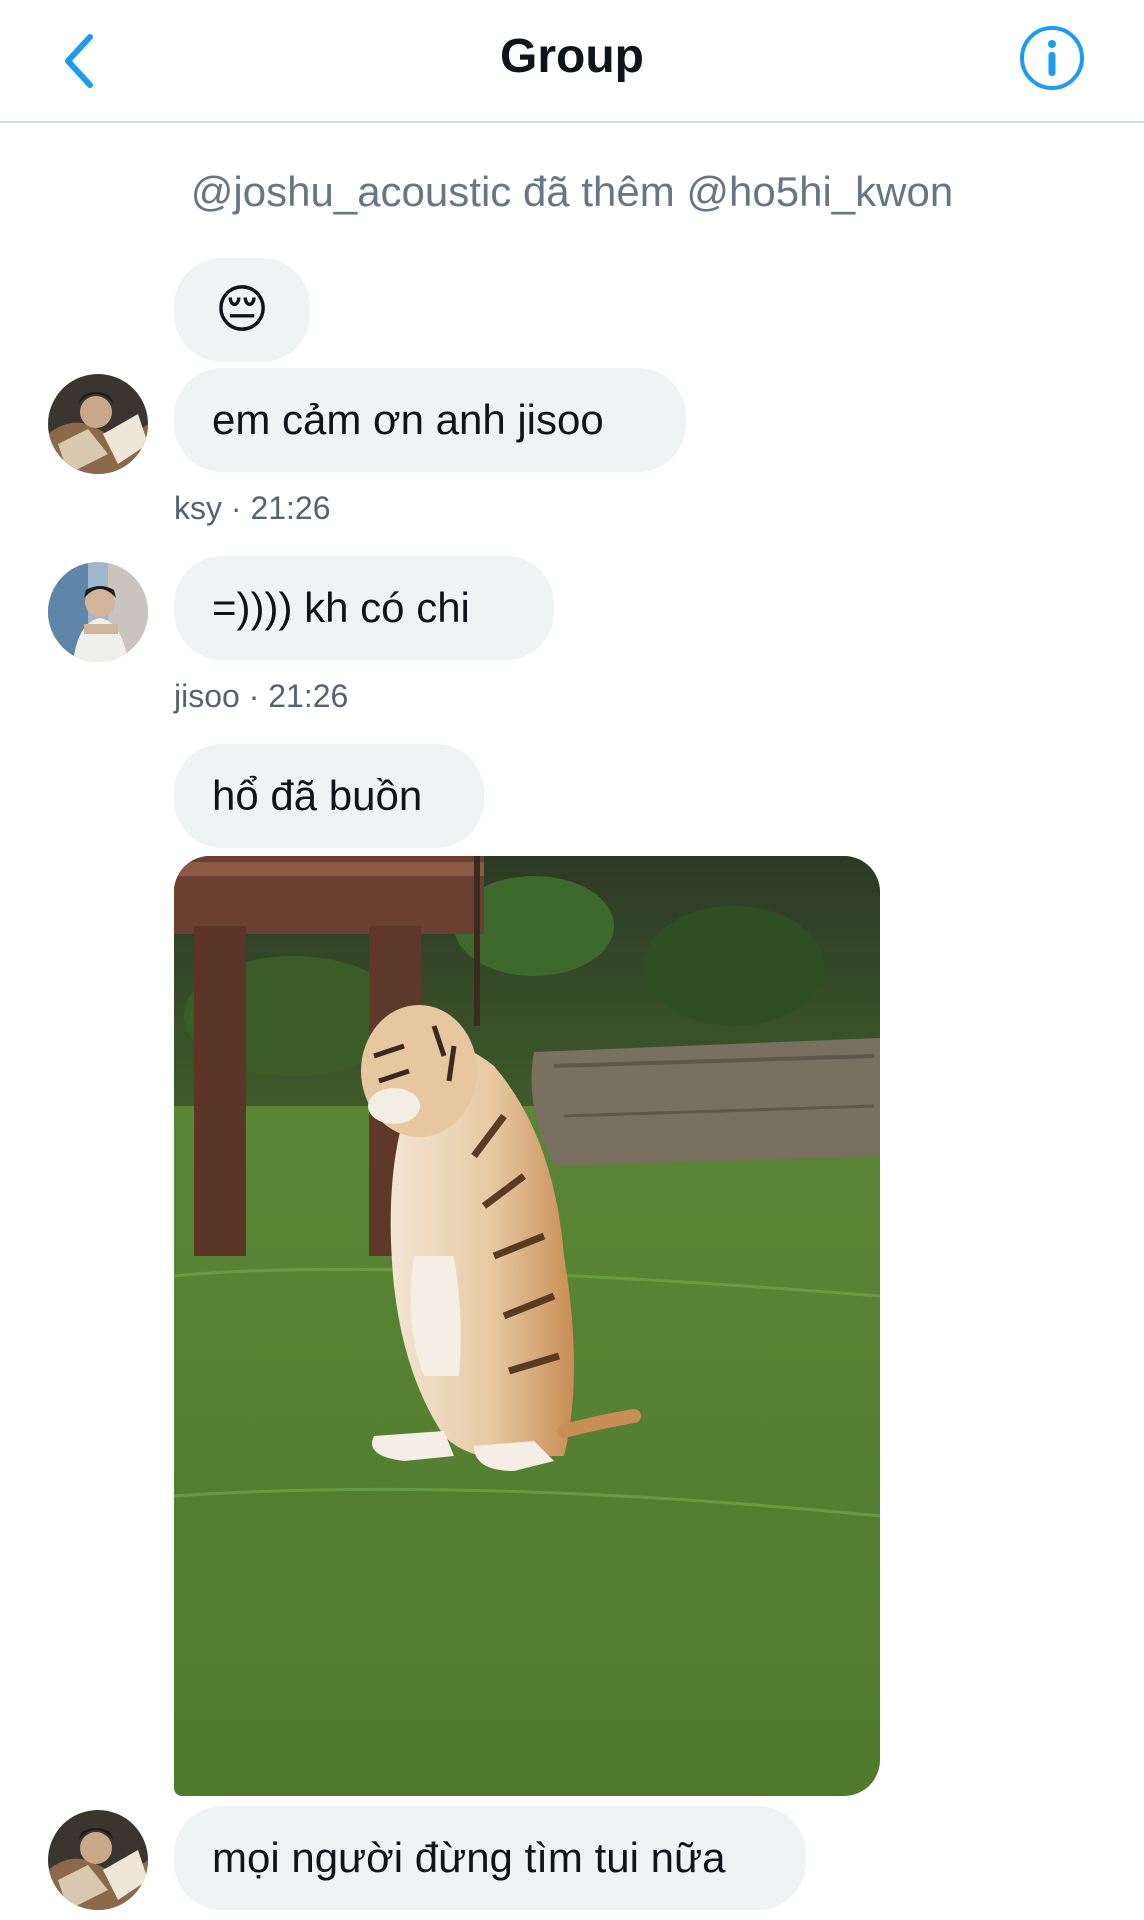 The height and width of the screenshot is (1920, 1144). Describe the element at coordinates (261, 696) in the screenshot. I see `message-meta: jisoo · 21:26` at that location.